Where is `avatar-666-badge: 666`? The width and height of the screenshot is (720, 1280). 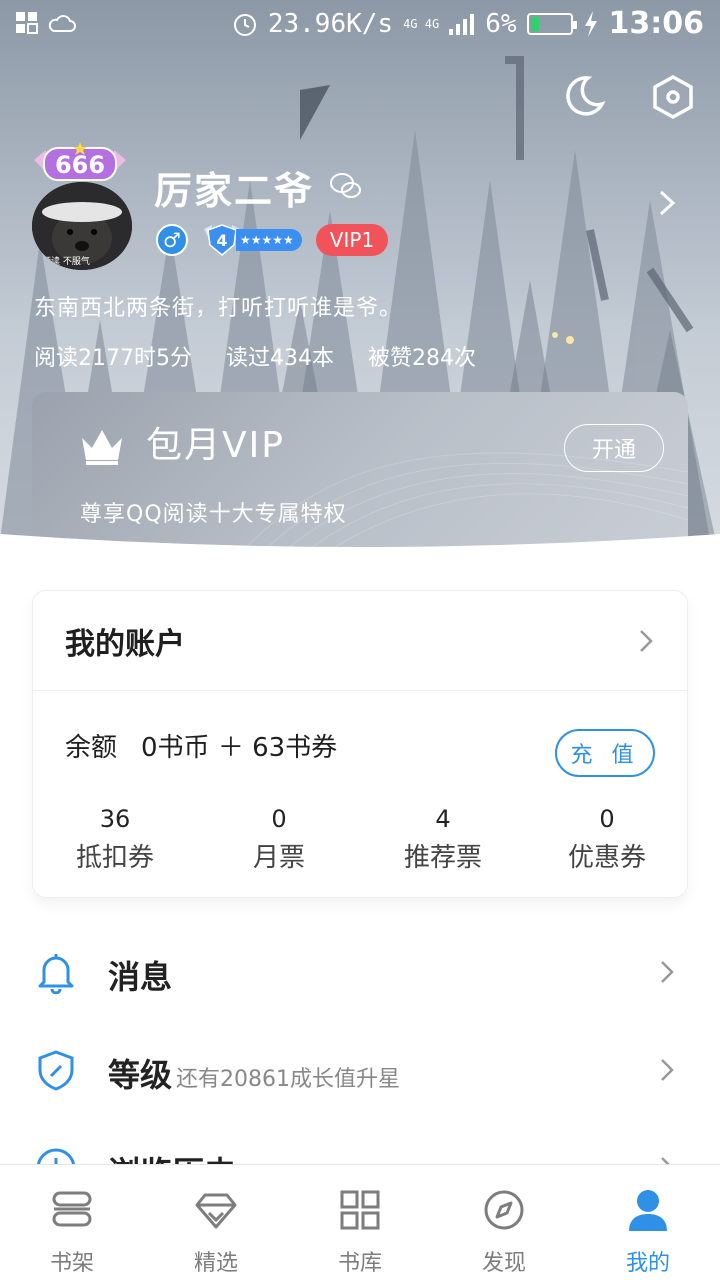 avatar-666-badge: 666 is located at coordinates (80, 164).